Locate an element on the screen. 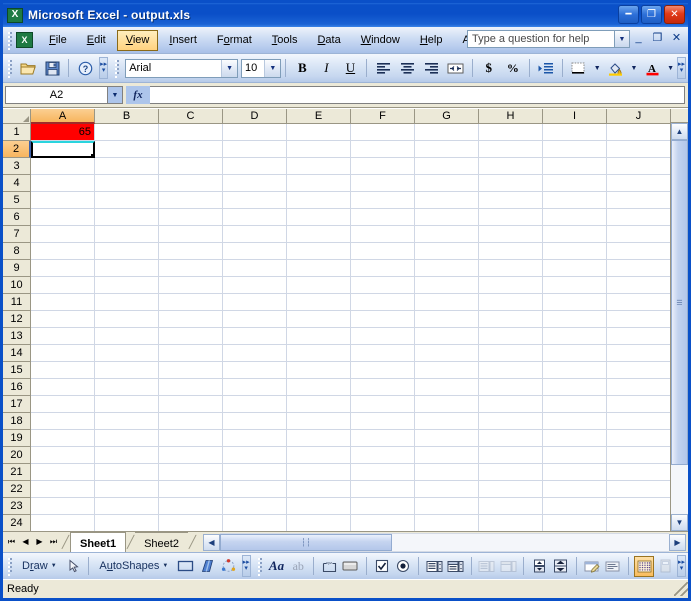 The image size is (691, 601). percent-icon: % is located at coordinates (513, 68).